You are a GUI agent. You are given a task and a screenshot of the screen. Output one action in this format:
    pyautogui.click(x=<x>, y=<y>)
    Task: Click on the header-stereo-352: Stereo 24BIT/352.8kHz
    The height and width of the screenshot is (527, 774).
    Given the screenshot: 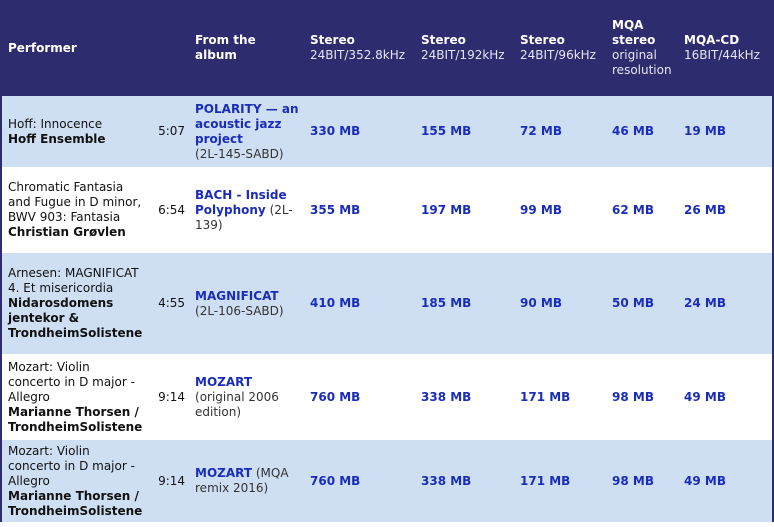 What is the action you would take?
    pyautogui.click(x=360, y=48)
    